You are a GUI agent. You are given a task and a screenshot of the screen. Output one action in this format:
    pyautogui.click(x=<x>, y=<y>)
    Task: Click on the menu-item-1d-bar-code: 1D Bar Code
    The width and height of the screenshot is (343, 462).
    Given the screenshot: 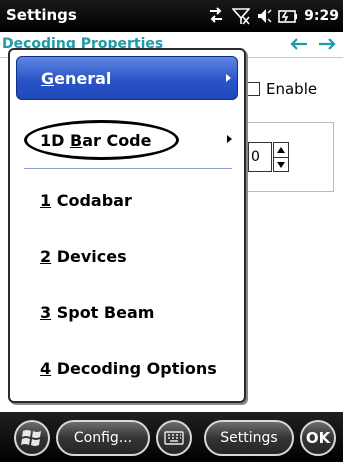 What is the action you would take?
    pyautogui.click(x=127, y=140)
    